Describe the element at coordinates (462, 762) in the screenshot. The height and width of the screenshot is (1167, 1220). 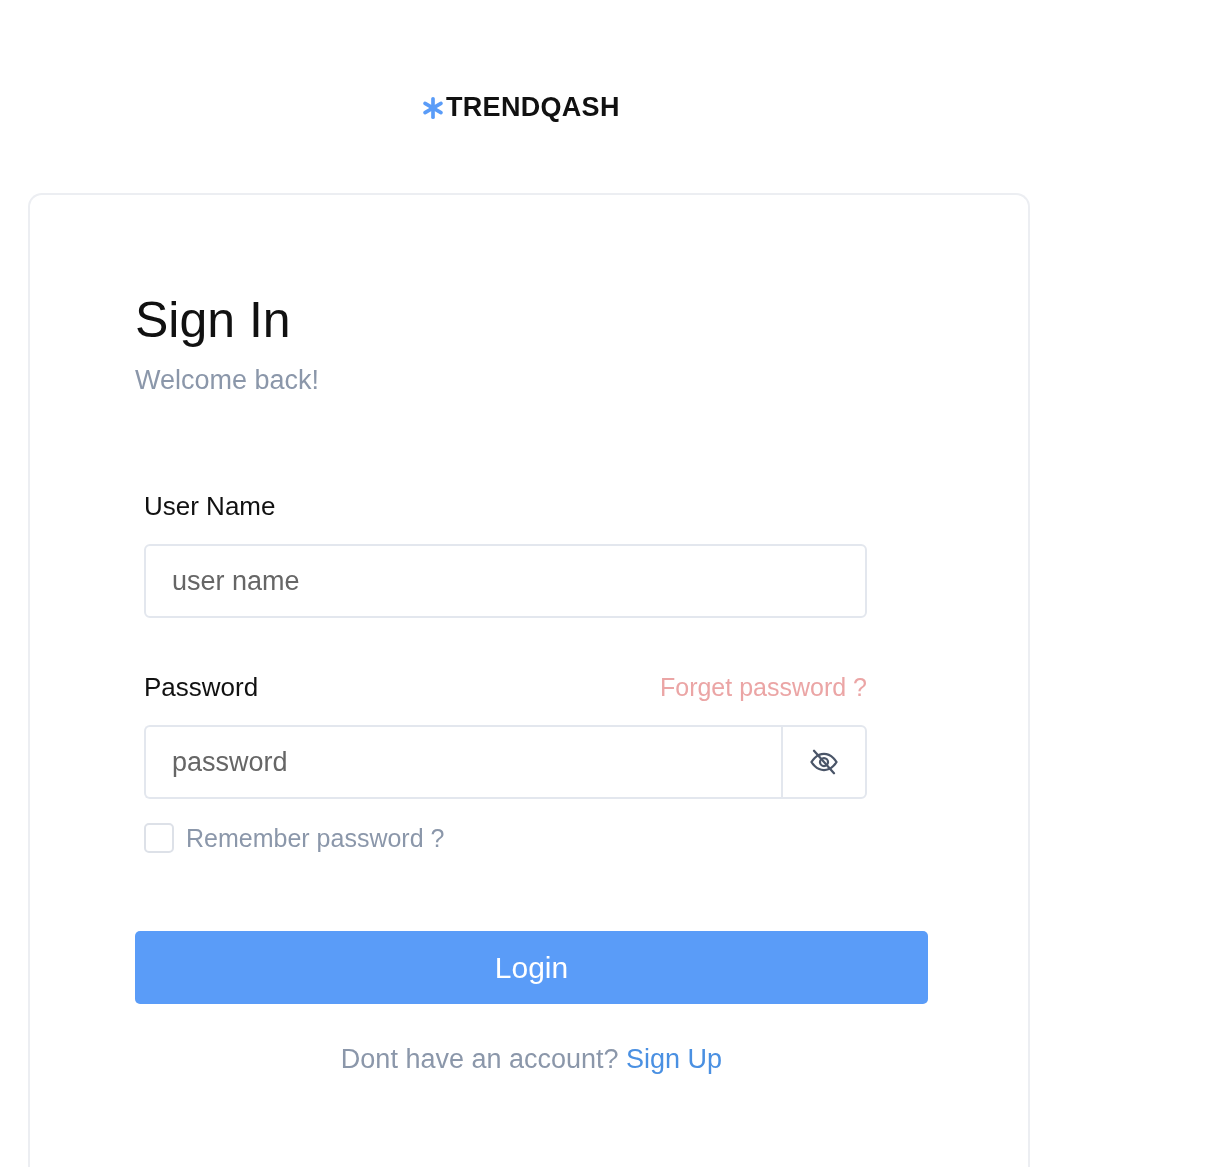
I see `password-field: password` at that location.